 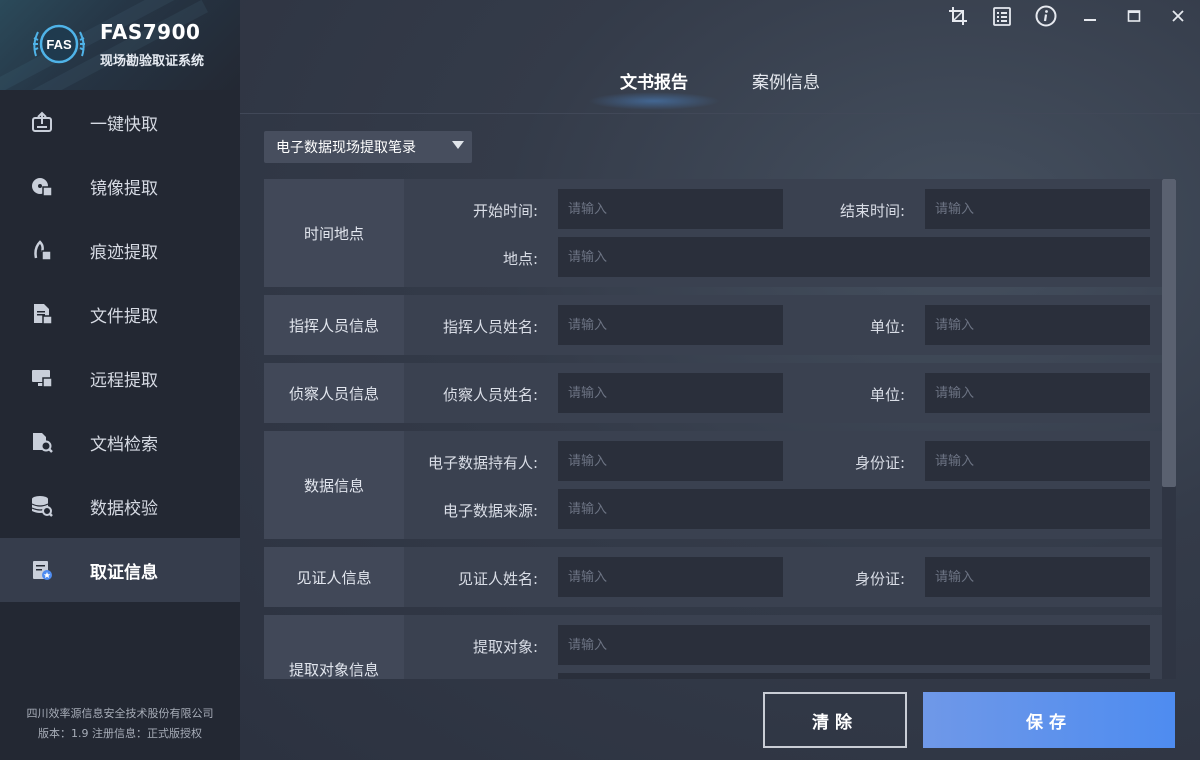 I want to click on sidebar-item-trace-extract: 痕迹提取, so click(x=120, y=250).